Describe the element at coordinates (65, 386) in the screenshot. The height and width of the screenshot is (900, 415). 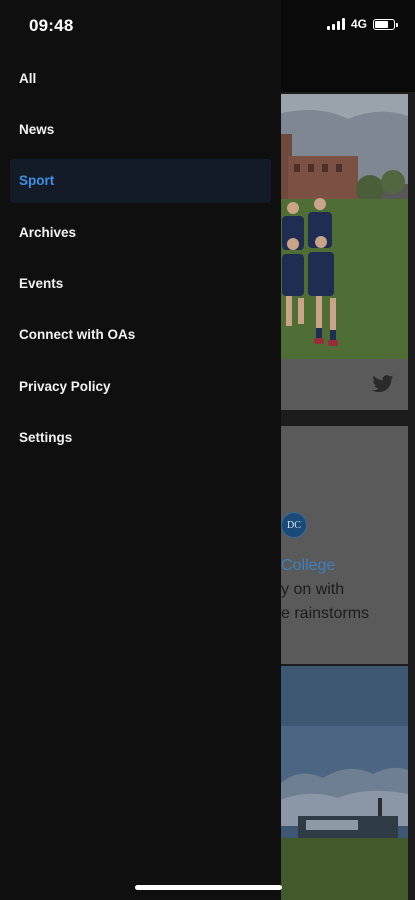
I see `drawer-item-label: Privacy Policy` at that location.